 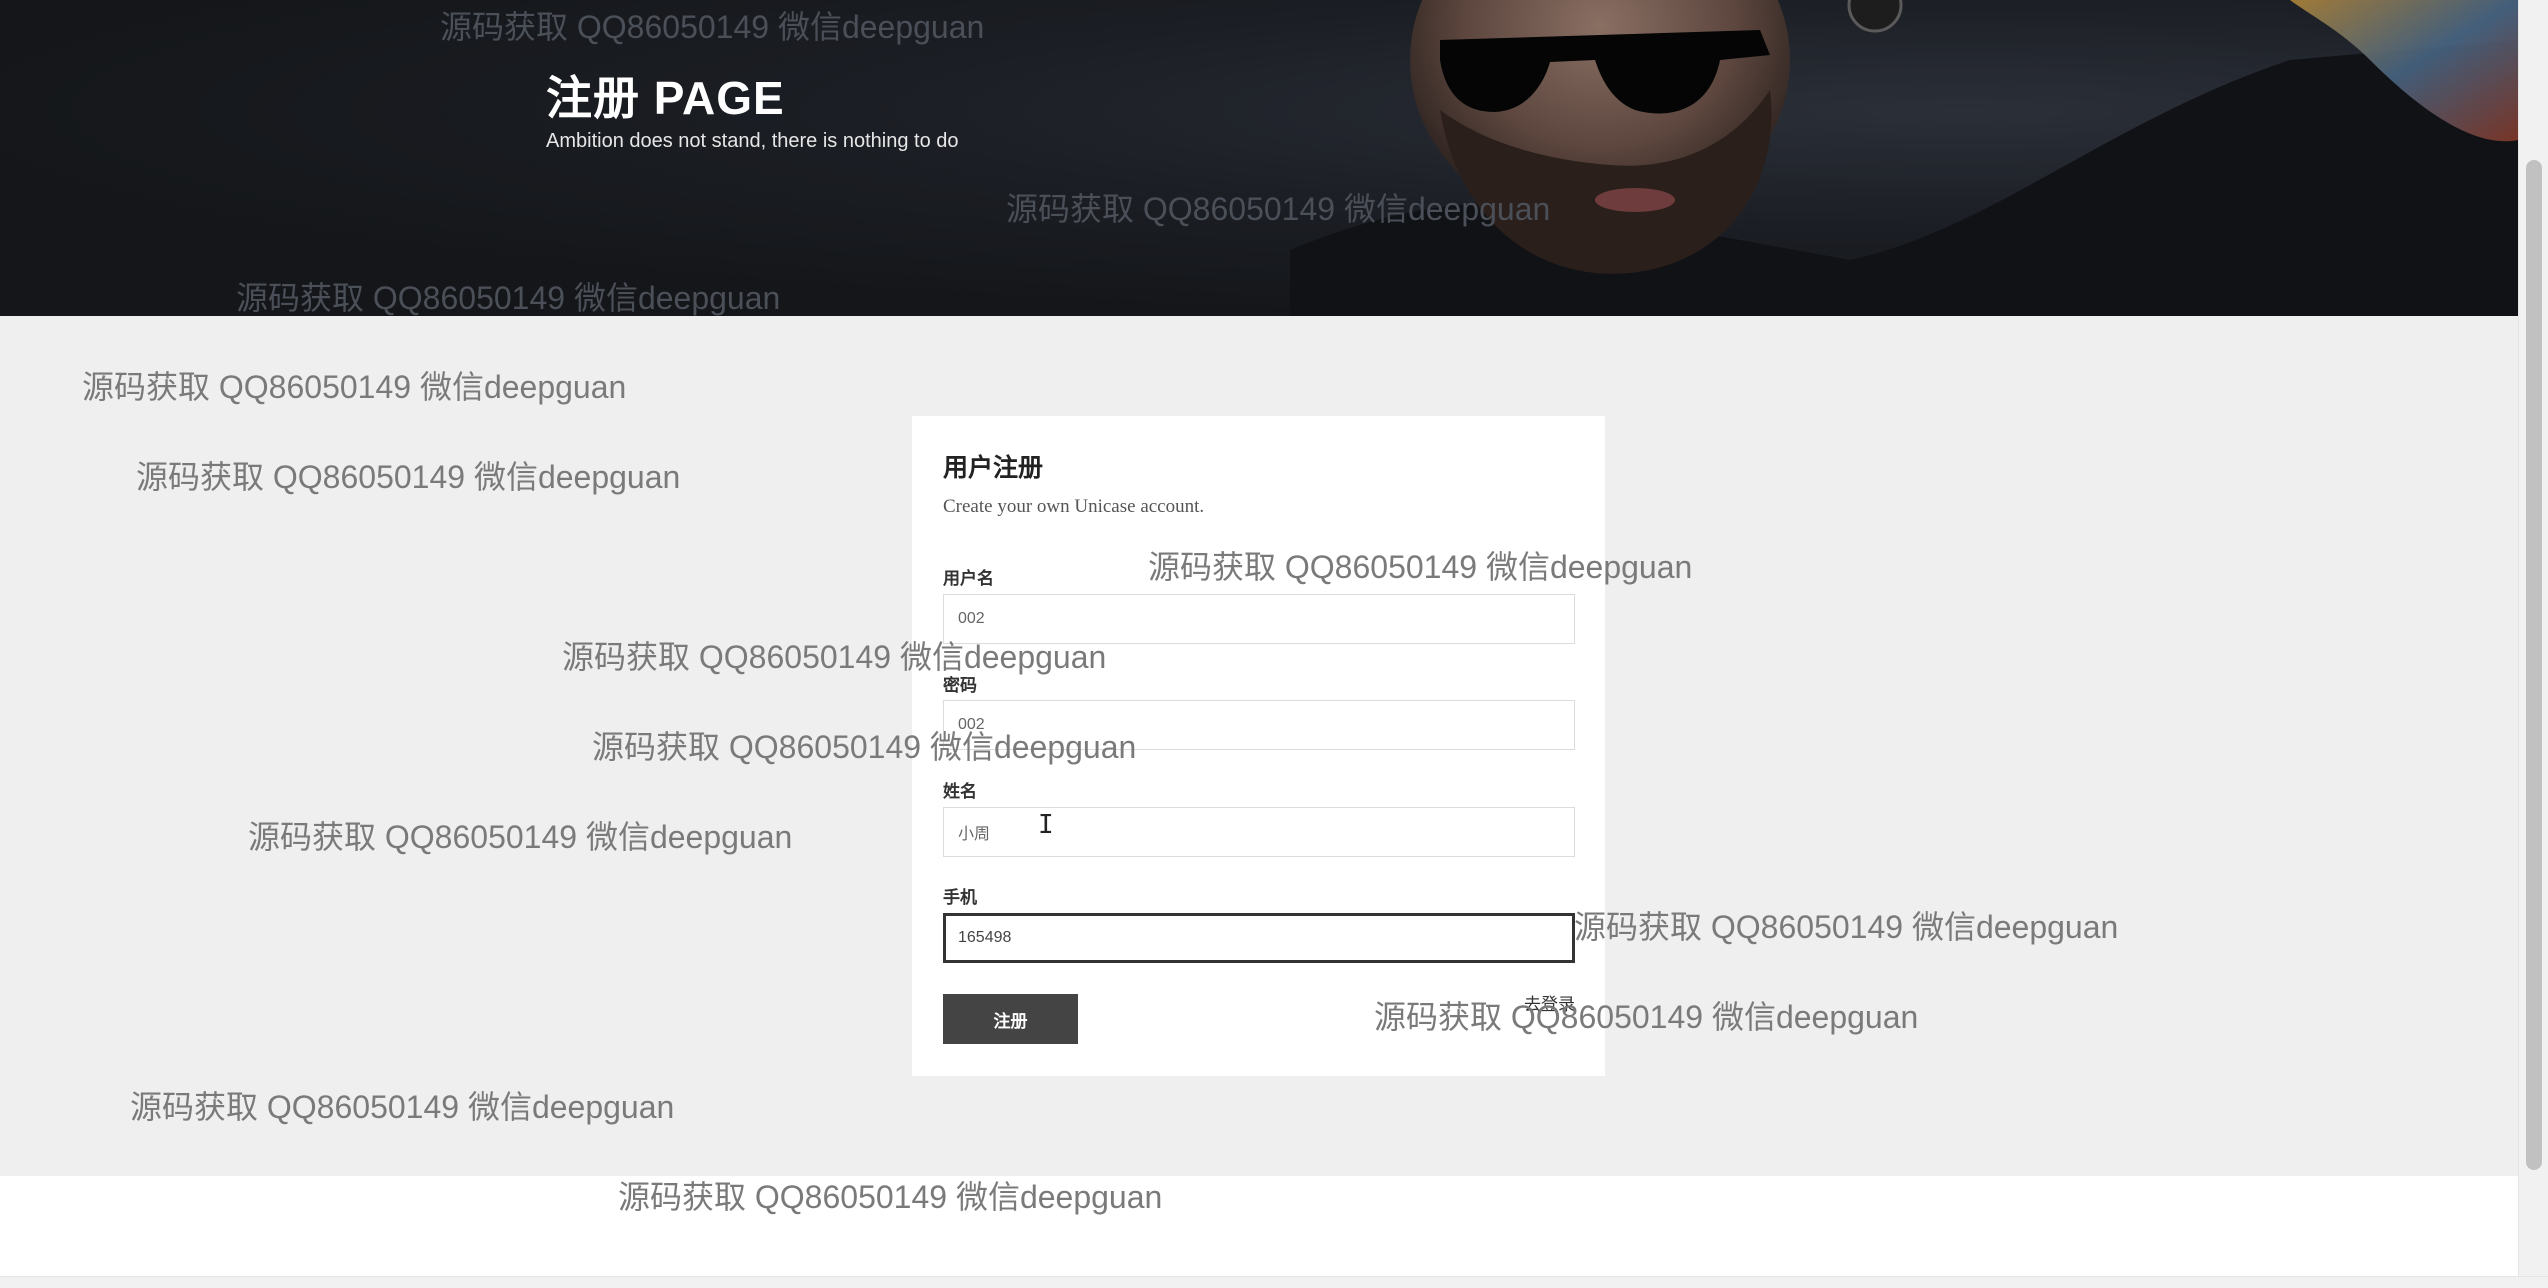 I want to click on password-input, so click(x=1259, y=725).